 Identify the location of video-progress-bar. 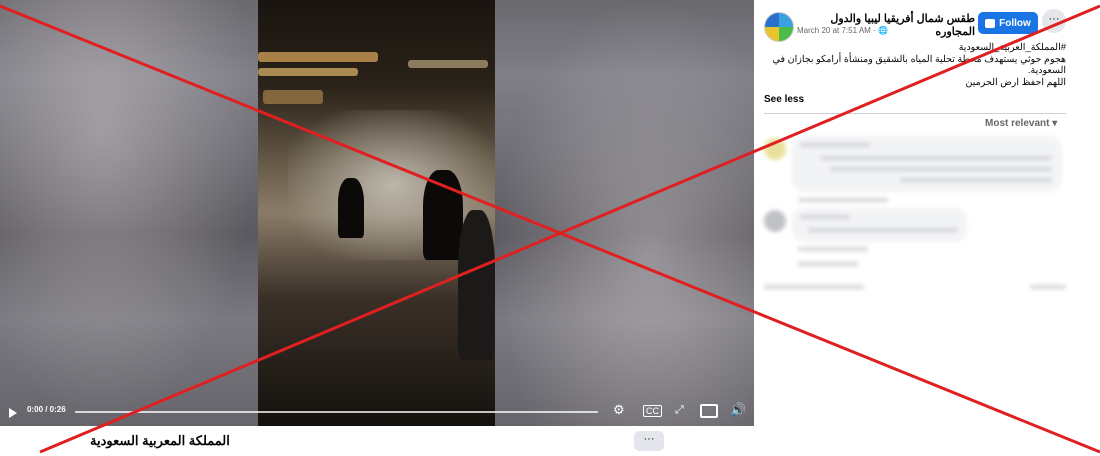
(336, 412).